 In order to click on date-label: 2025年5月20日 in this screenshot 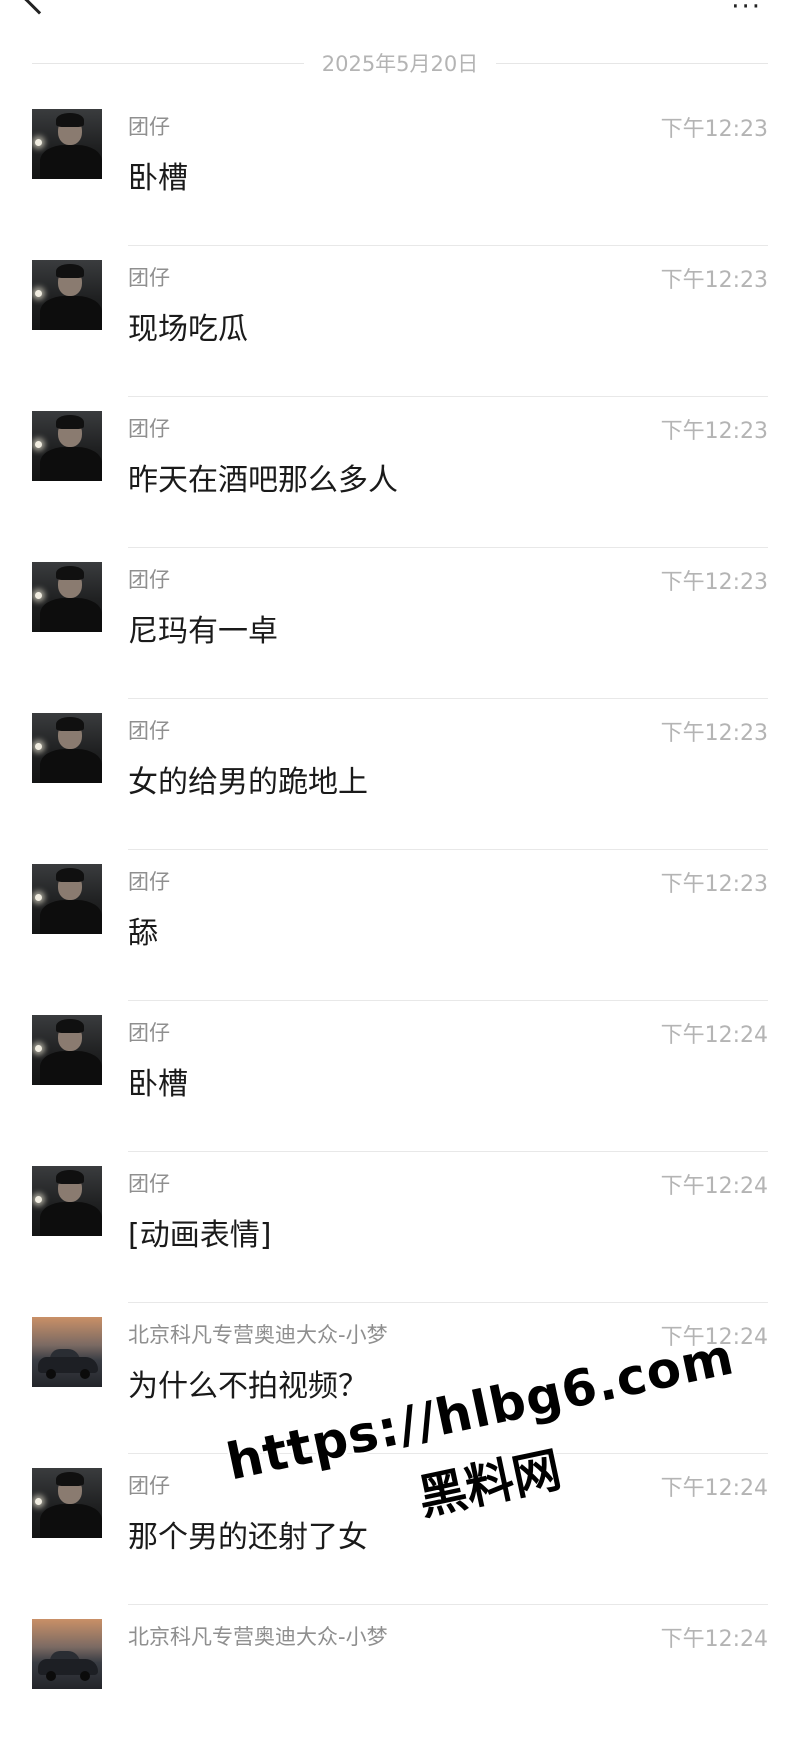, I will do `click(400, 64)`.